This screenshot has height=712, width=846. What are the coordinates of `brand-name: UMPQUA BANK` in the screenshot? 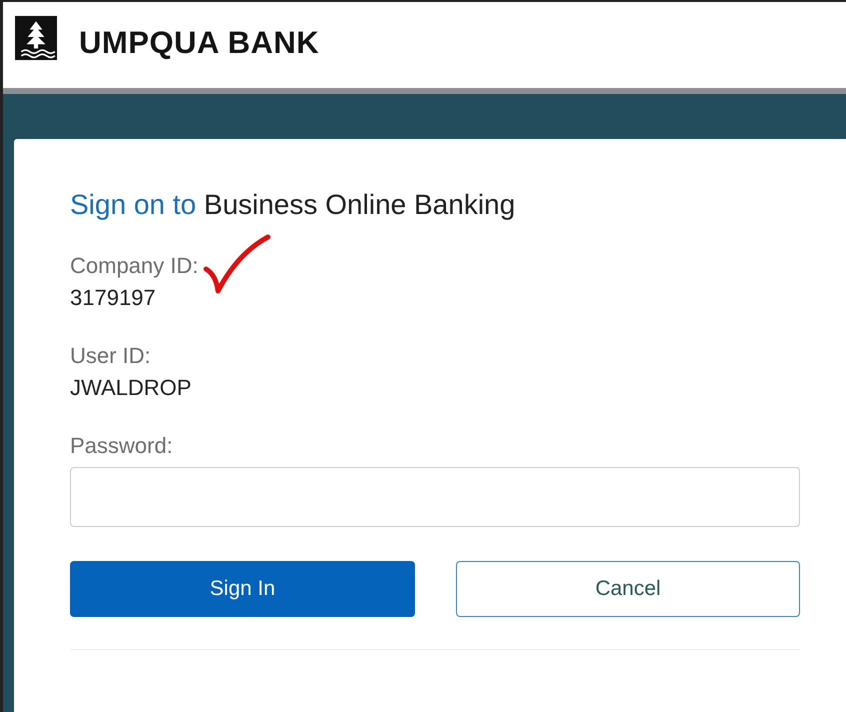 It's located at (199, 43).